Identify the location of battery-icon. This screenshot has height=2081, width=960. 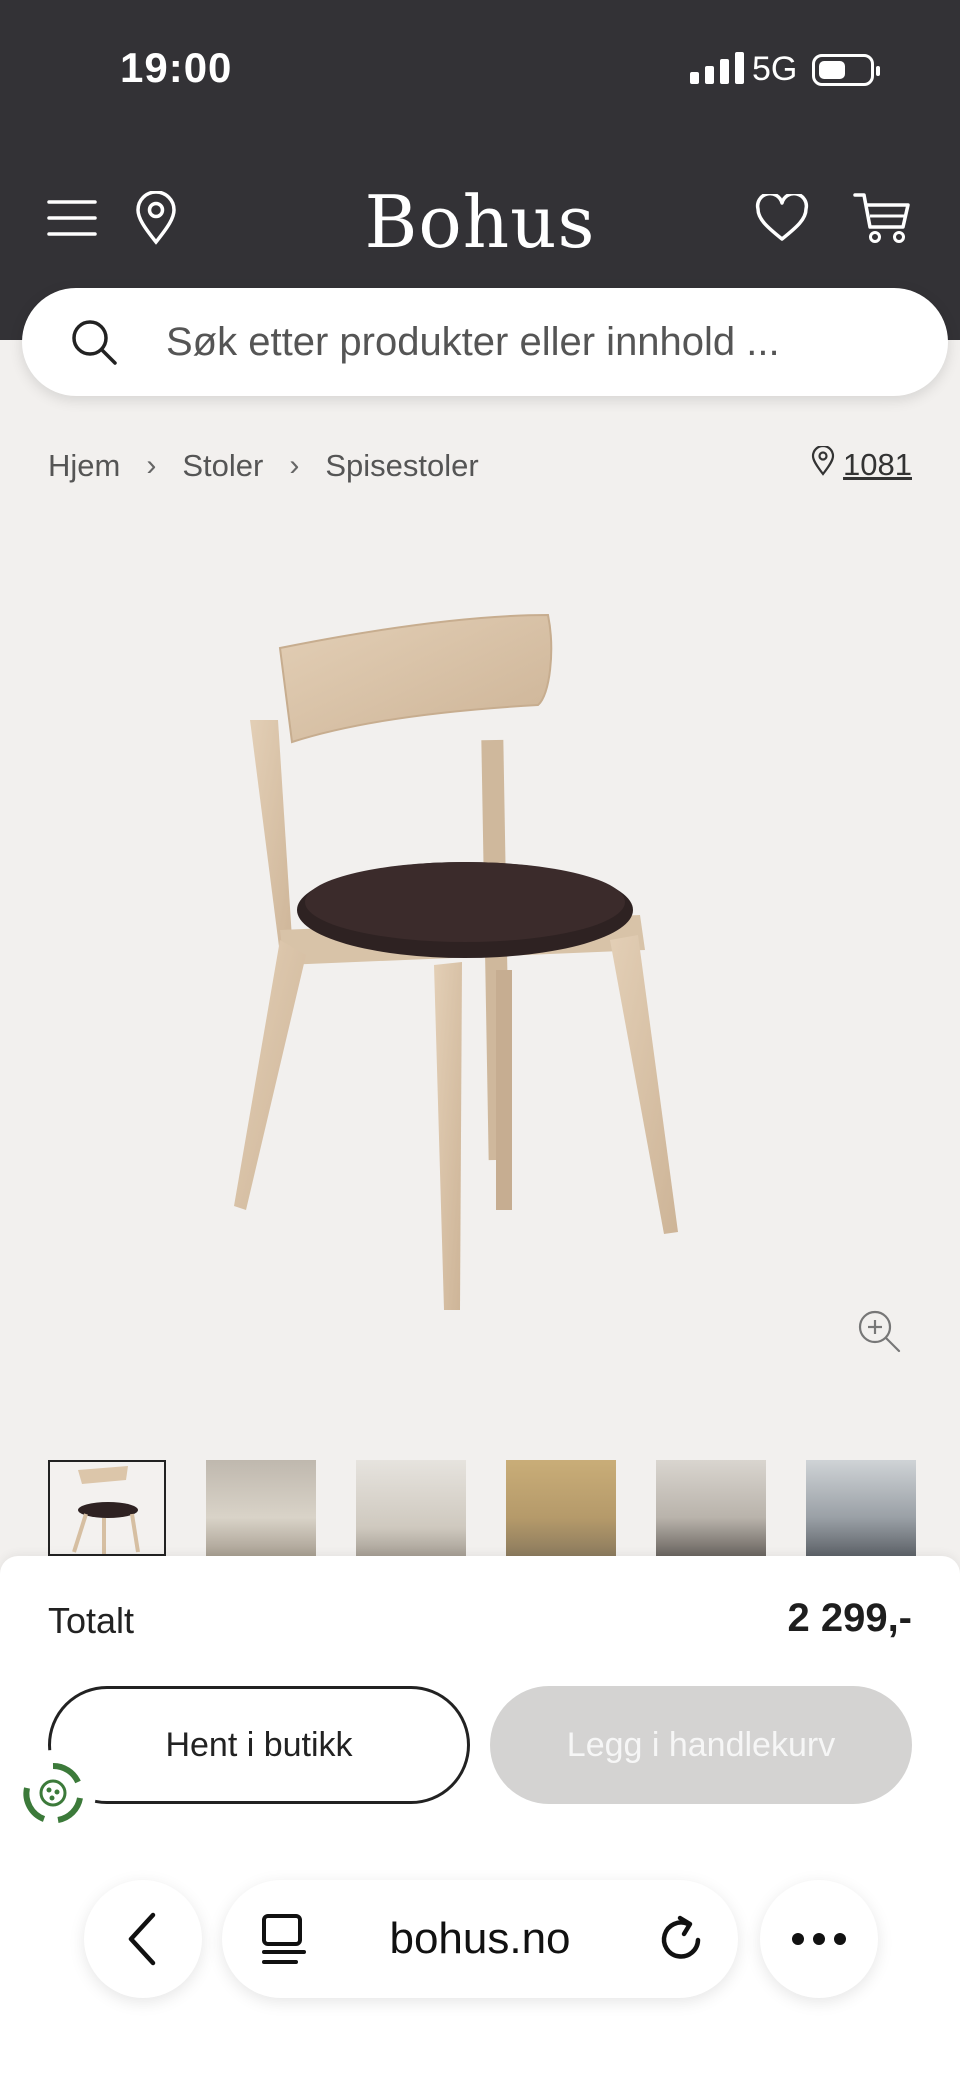
(846, 70).